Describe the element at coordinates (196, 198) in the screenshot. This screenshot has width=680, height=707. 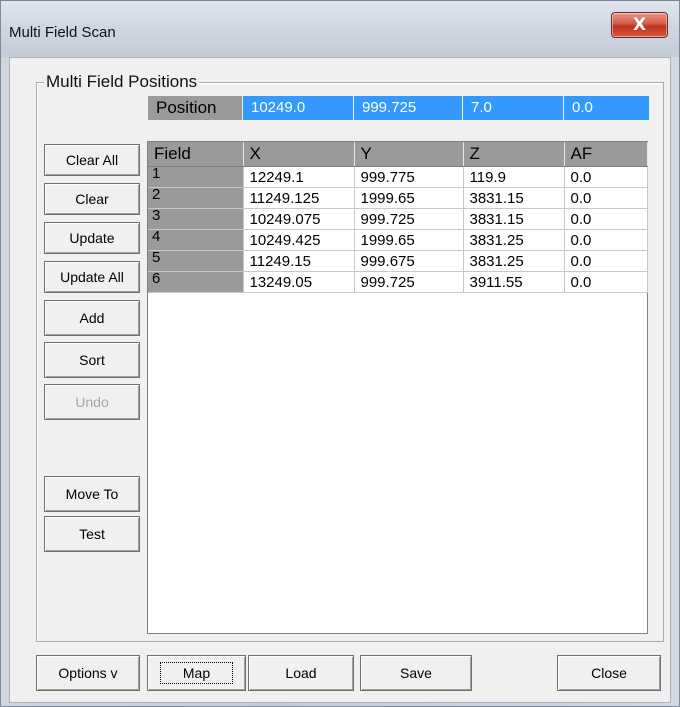
I see `field-number: 2` at that location.